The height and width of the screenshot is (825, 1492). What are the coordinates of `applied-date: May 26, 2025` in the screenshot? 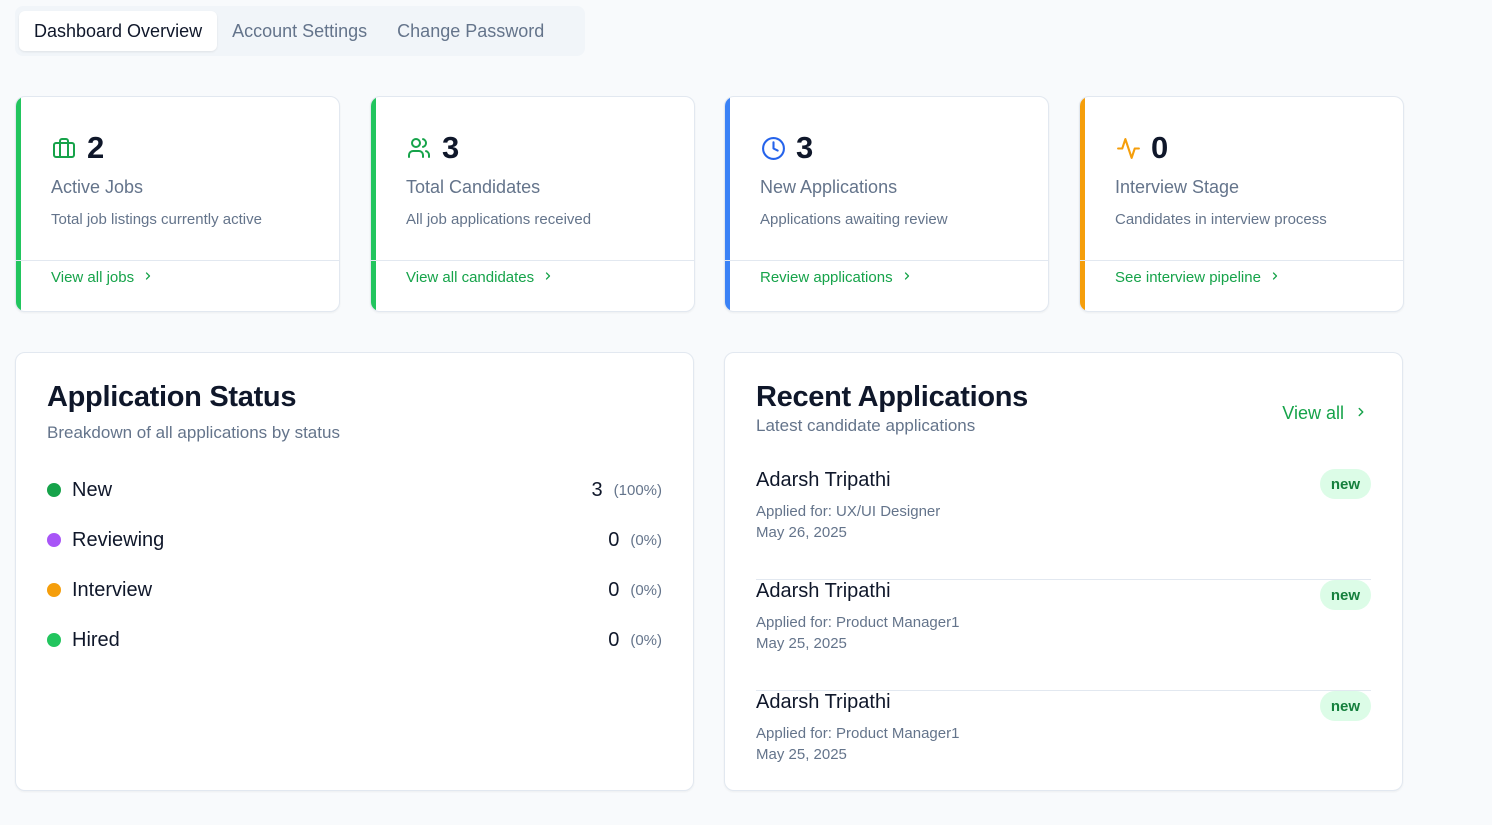 It's located at (801, 532).